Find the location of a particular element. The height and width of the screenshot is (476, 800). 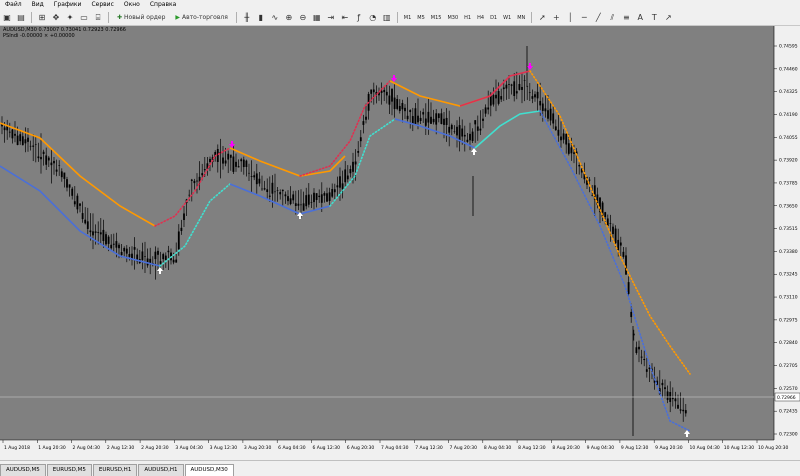

new-order-button: ✚ Новый ордер is located at coordinates (141, 18).